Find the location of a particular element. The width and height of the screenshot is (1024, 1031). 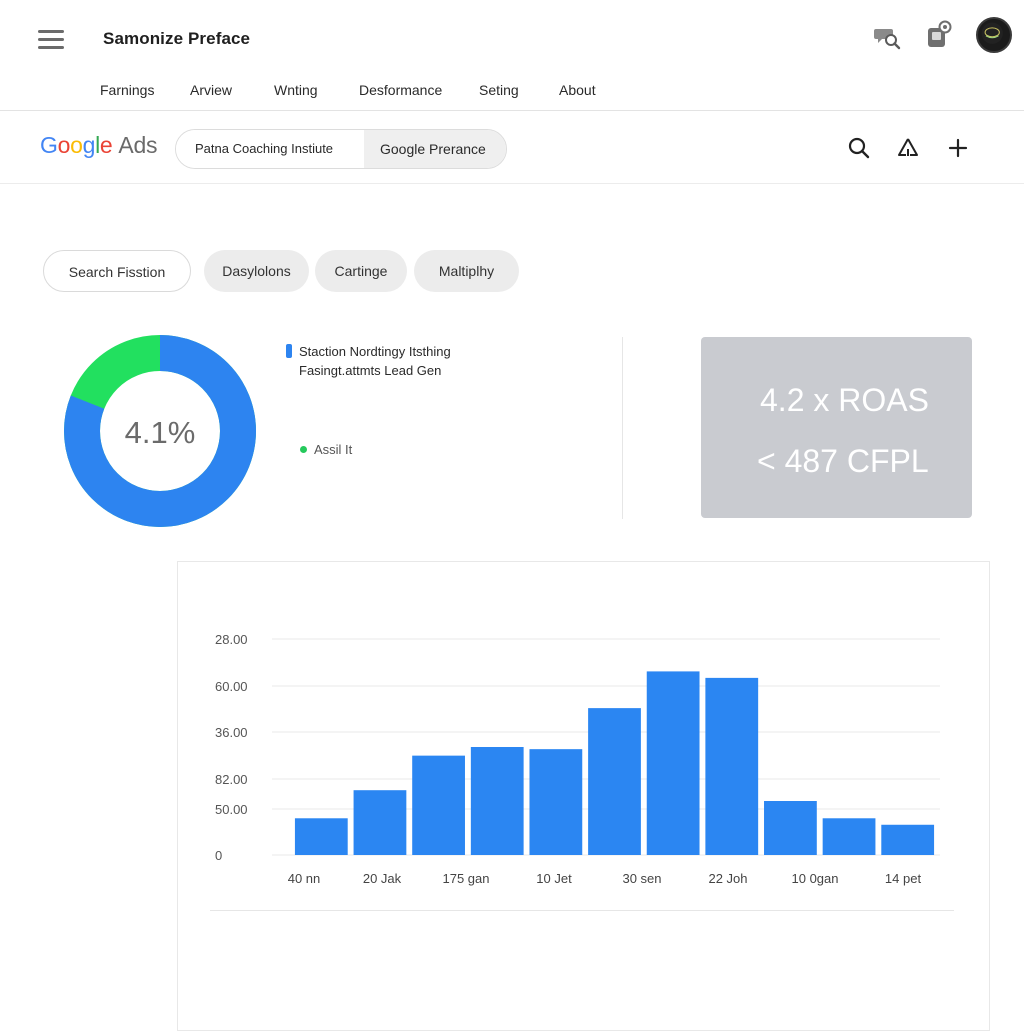

app-title: Samonize Preface is located at coordinates (177, 38).